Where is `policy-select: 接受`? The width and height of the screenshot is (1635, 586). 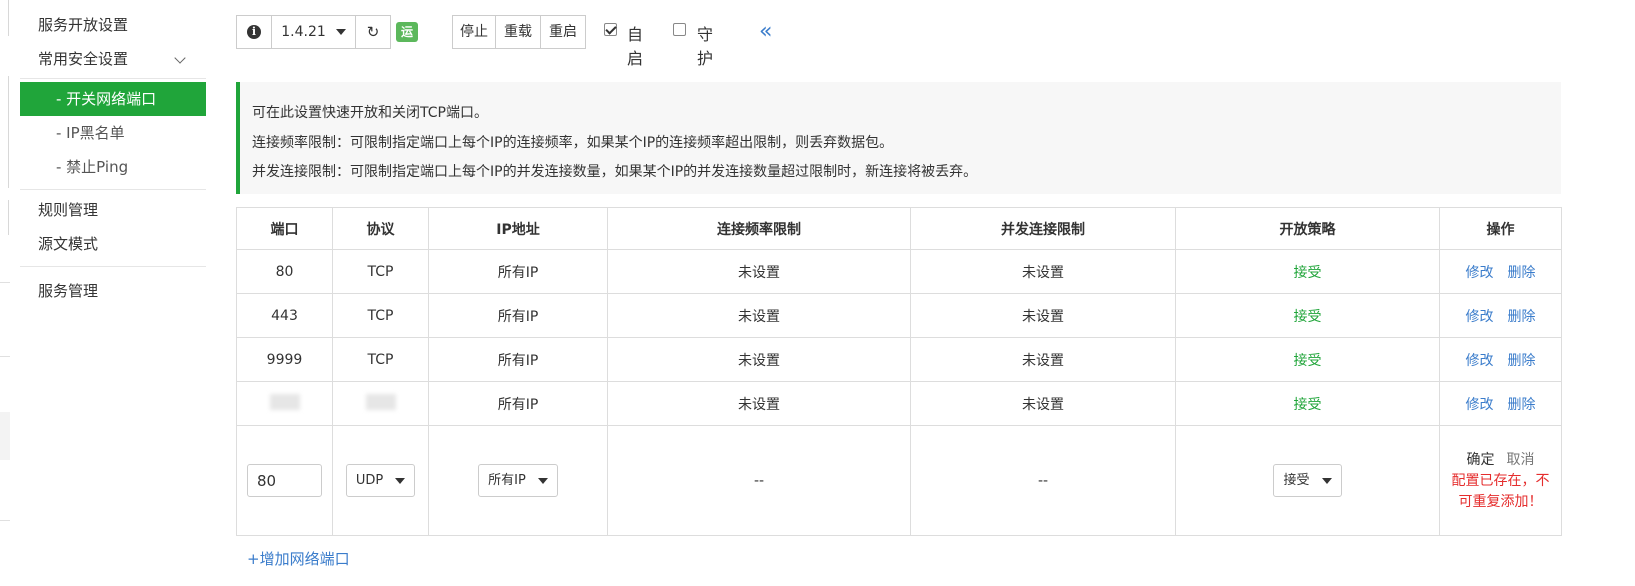 policy-select: 接受 is located at coordinates (1307, 480).